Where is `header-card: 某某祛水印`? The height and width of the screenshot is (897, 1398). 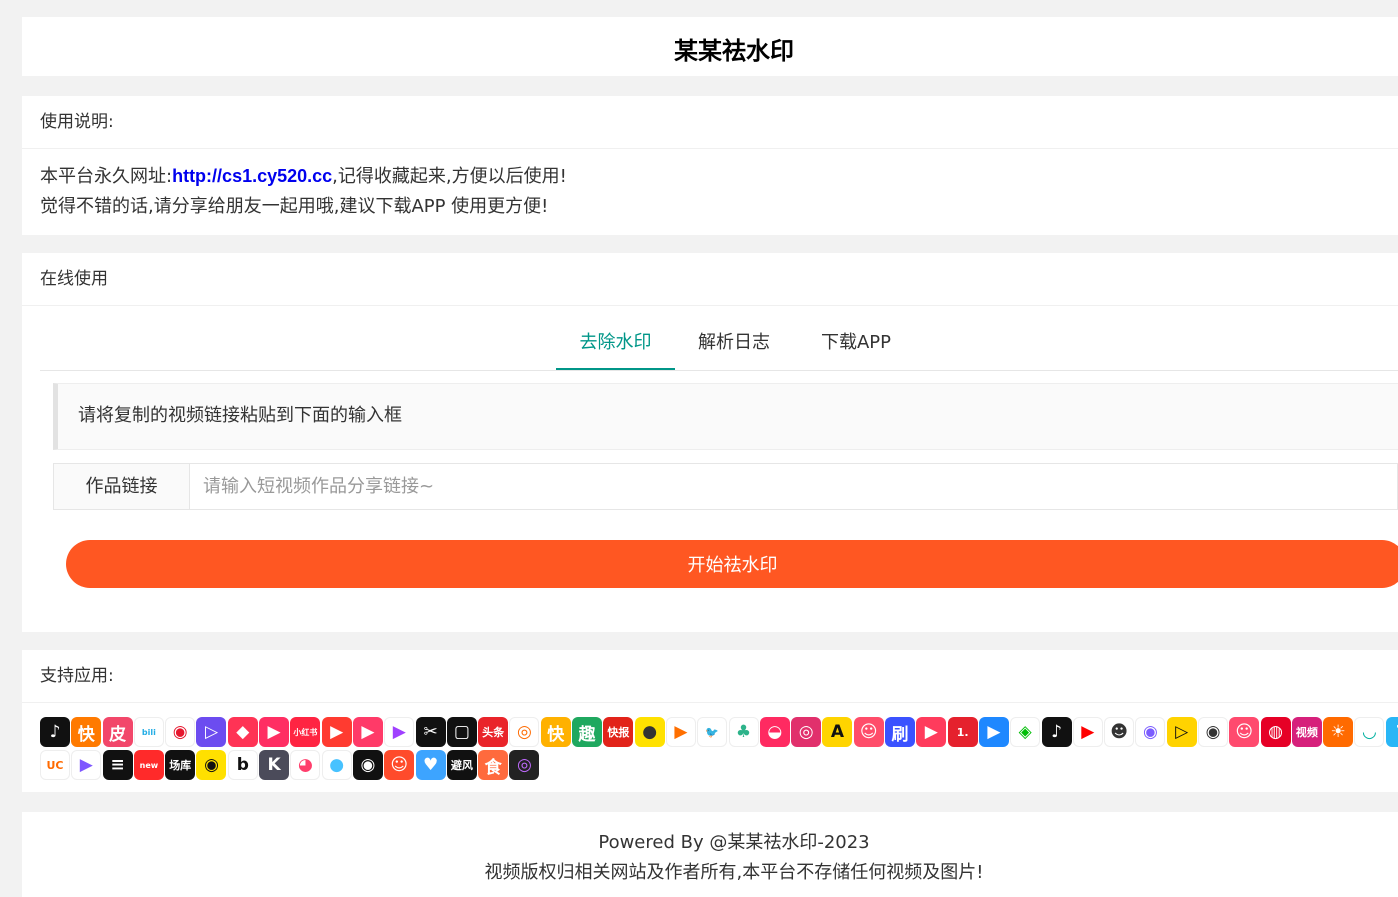 header-card: 某某祛水印 is located at coordinates (710, 46).